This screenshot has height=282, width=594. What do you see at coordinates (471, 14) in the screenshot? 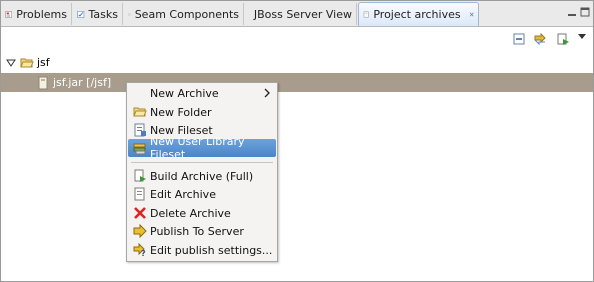
I see `close-icon` at bounding box center [471, 14].